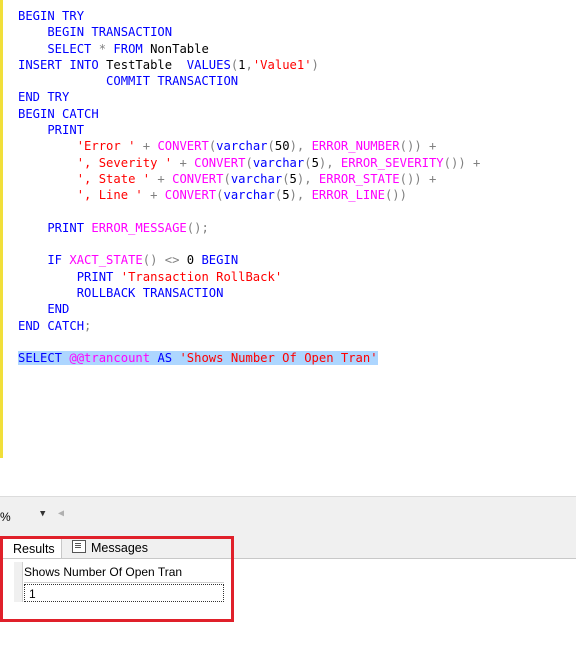 This screenshot has height=654, width=576. I want to click on change-tracking-bar, so click(1, 229).